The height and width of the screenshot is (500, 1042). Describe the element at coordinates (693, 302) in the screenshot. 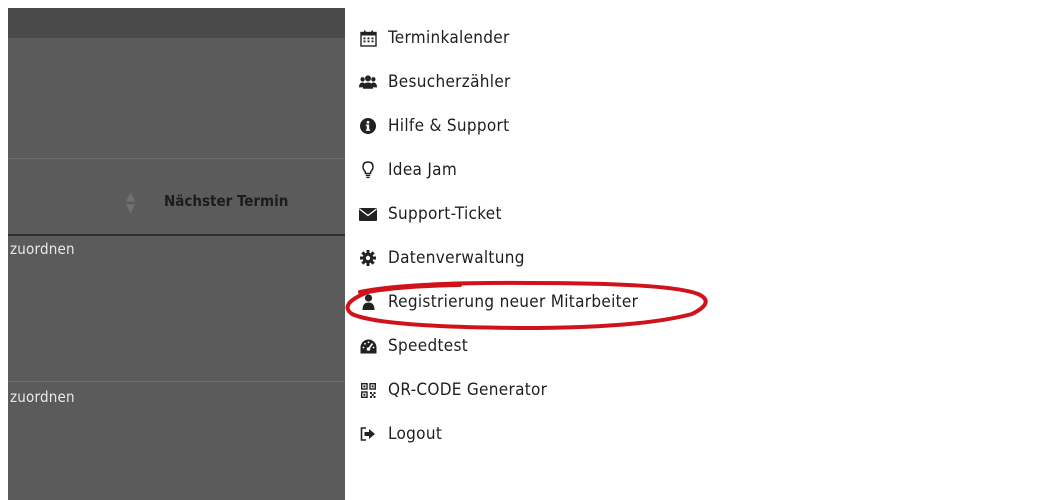

I see `menu-item-registrierung-neuer-mitarbeiter: Registrierung neuer Mitarbeiter` at that location.